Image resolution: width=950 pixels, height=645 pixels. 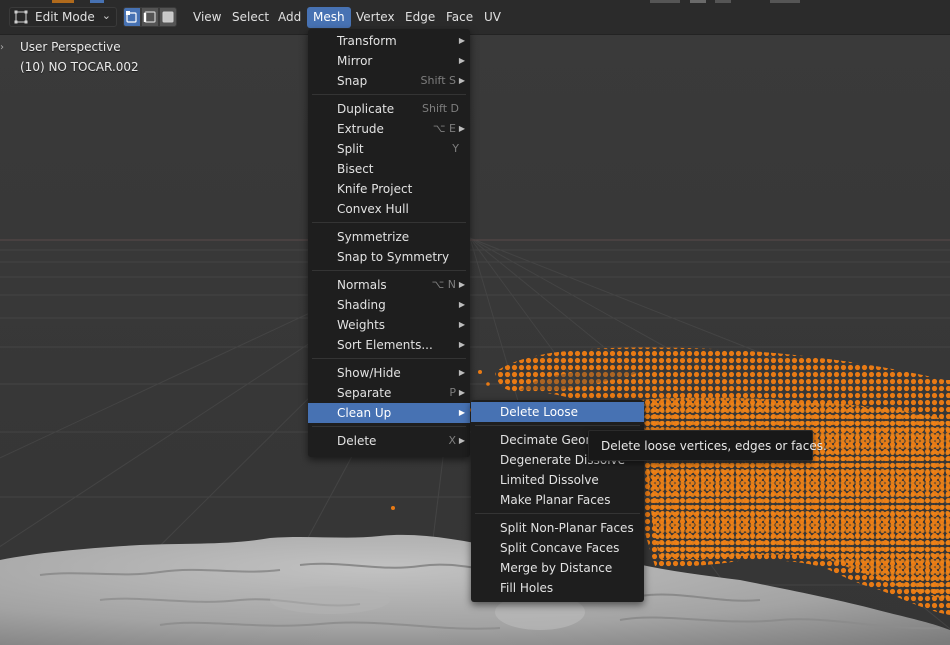 I want to click on face-select-button, so click(x=168, y=17).